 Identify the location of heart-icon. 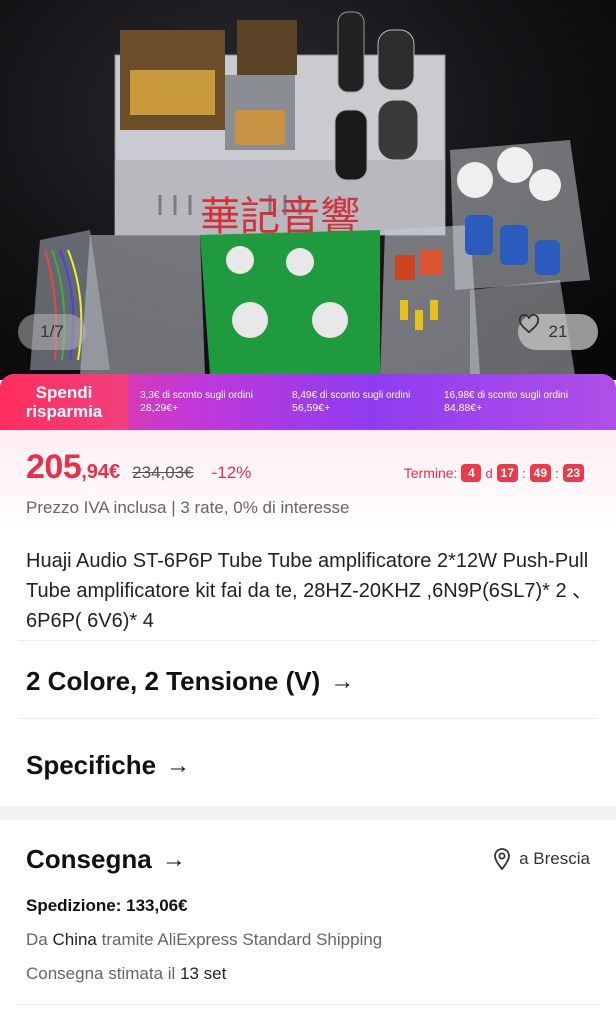
(529, 324).